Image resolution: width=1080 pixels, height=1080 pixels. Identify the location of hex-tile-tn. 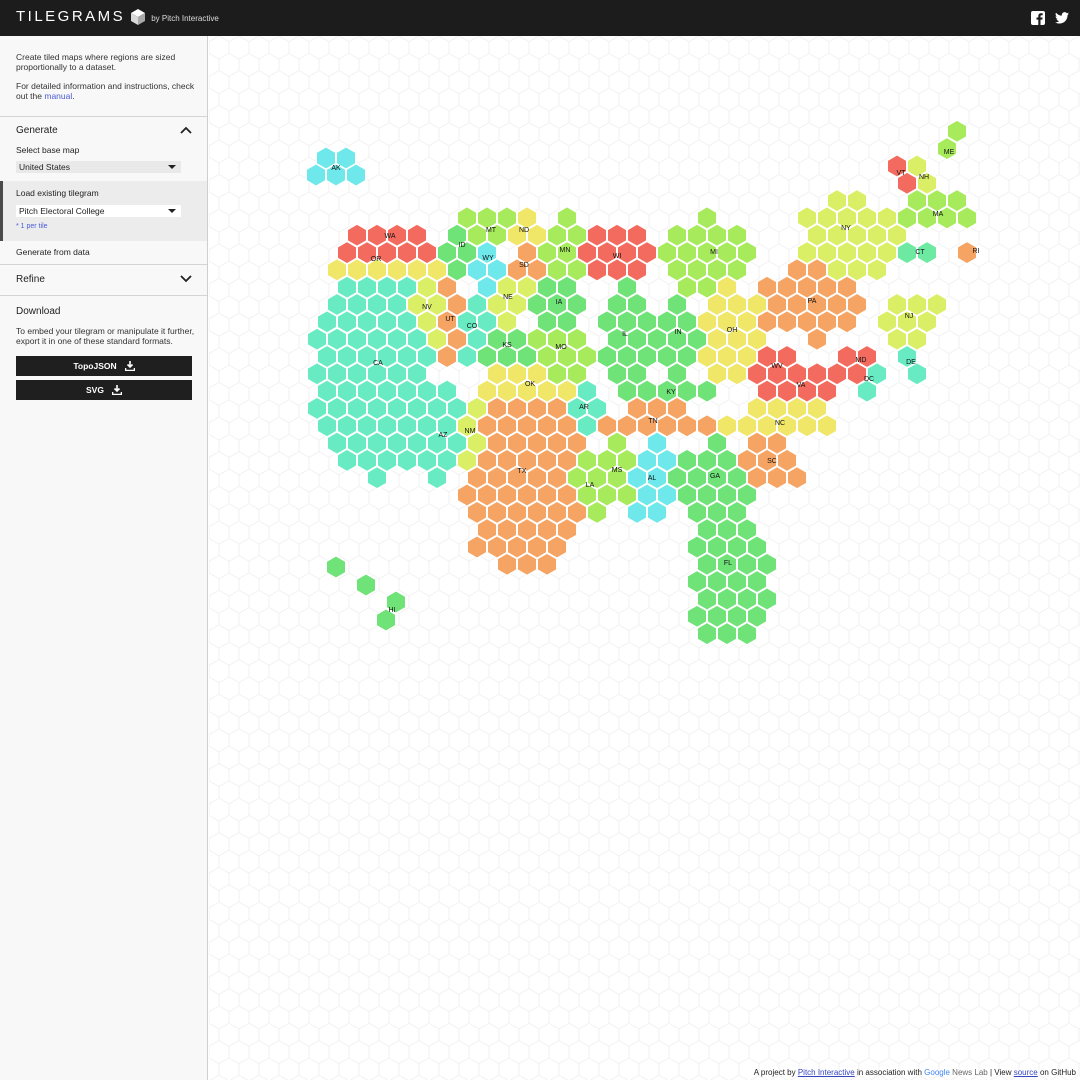
(687, 425).